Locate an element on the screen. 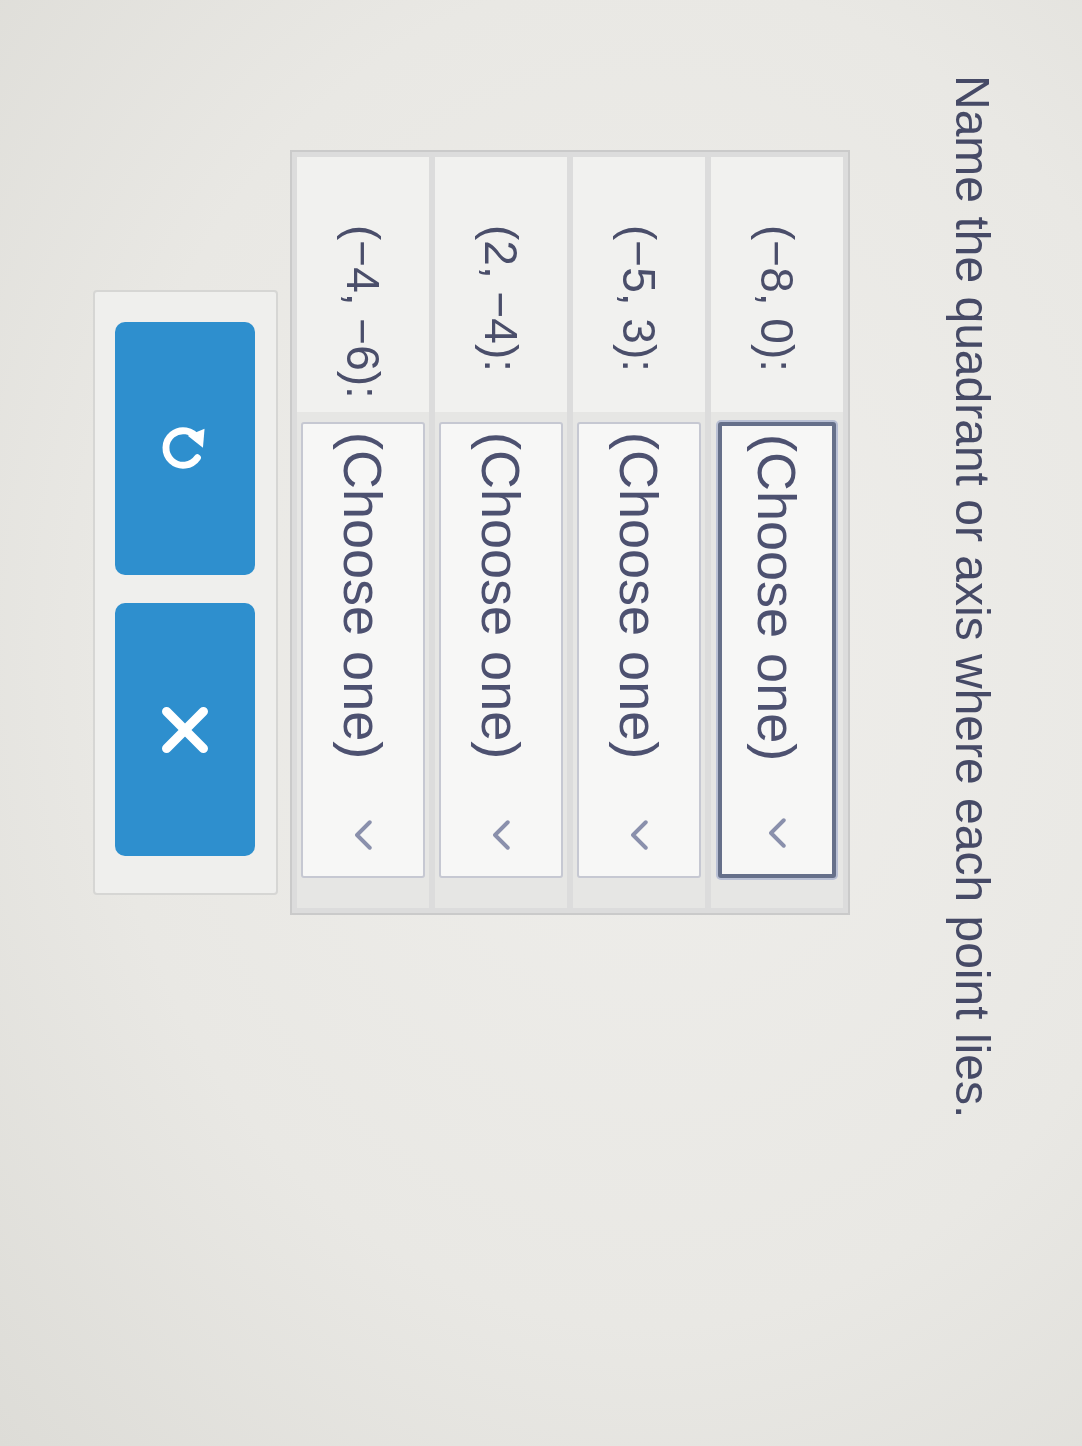 The width and height of the screenshot is (1082, 1446). clear-button is located at coordinates (185, 729).